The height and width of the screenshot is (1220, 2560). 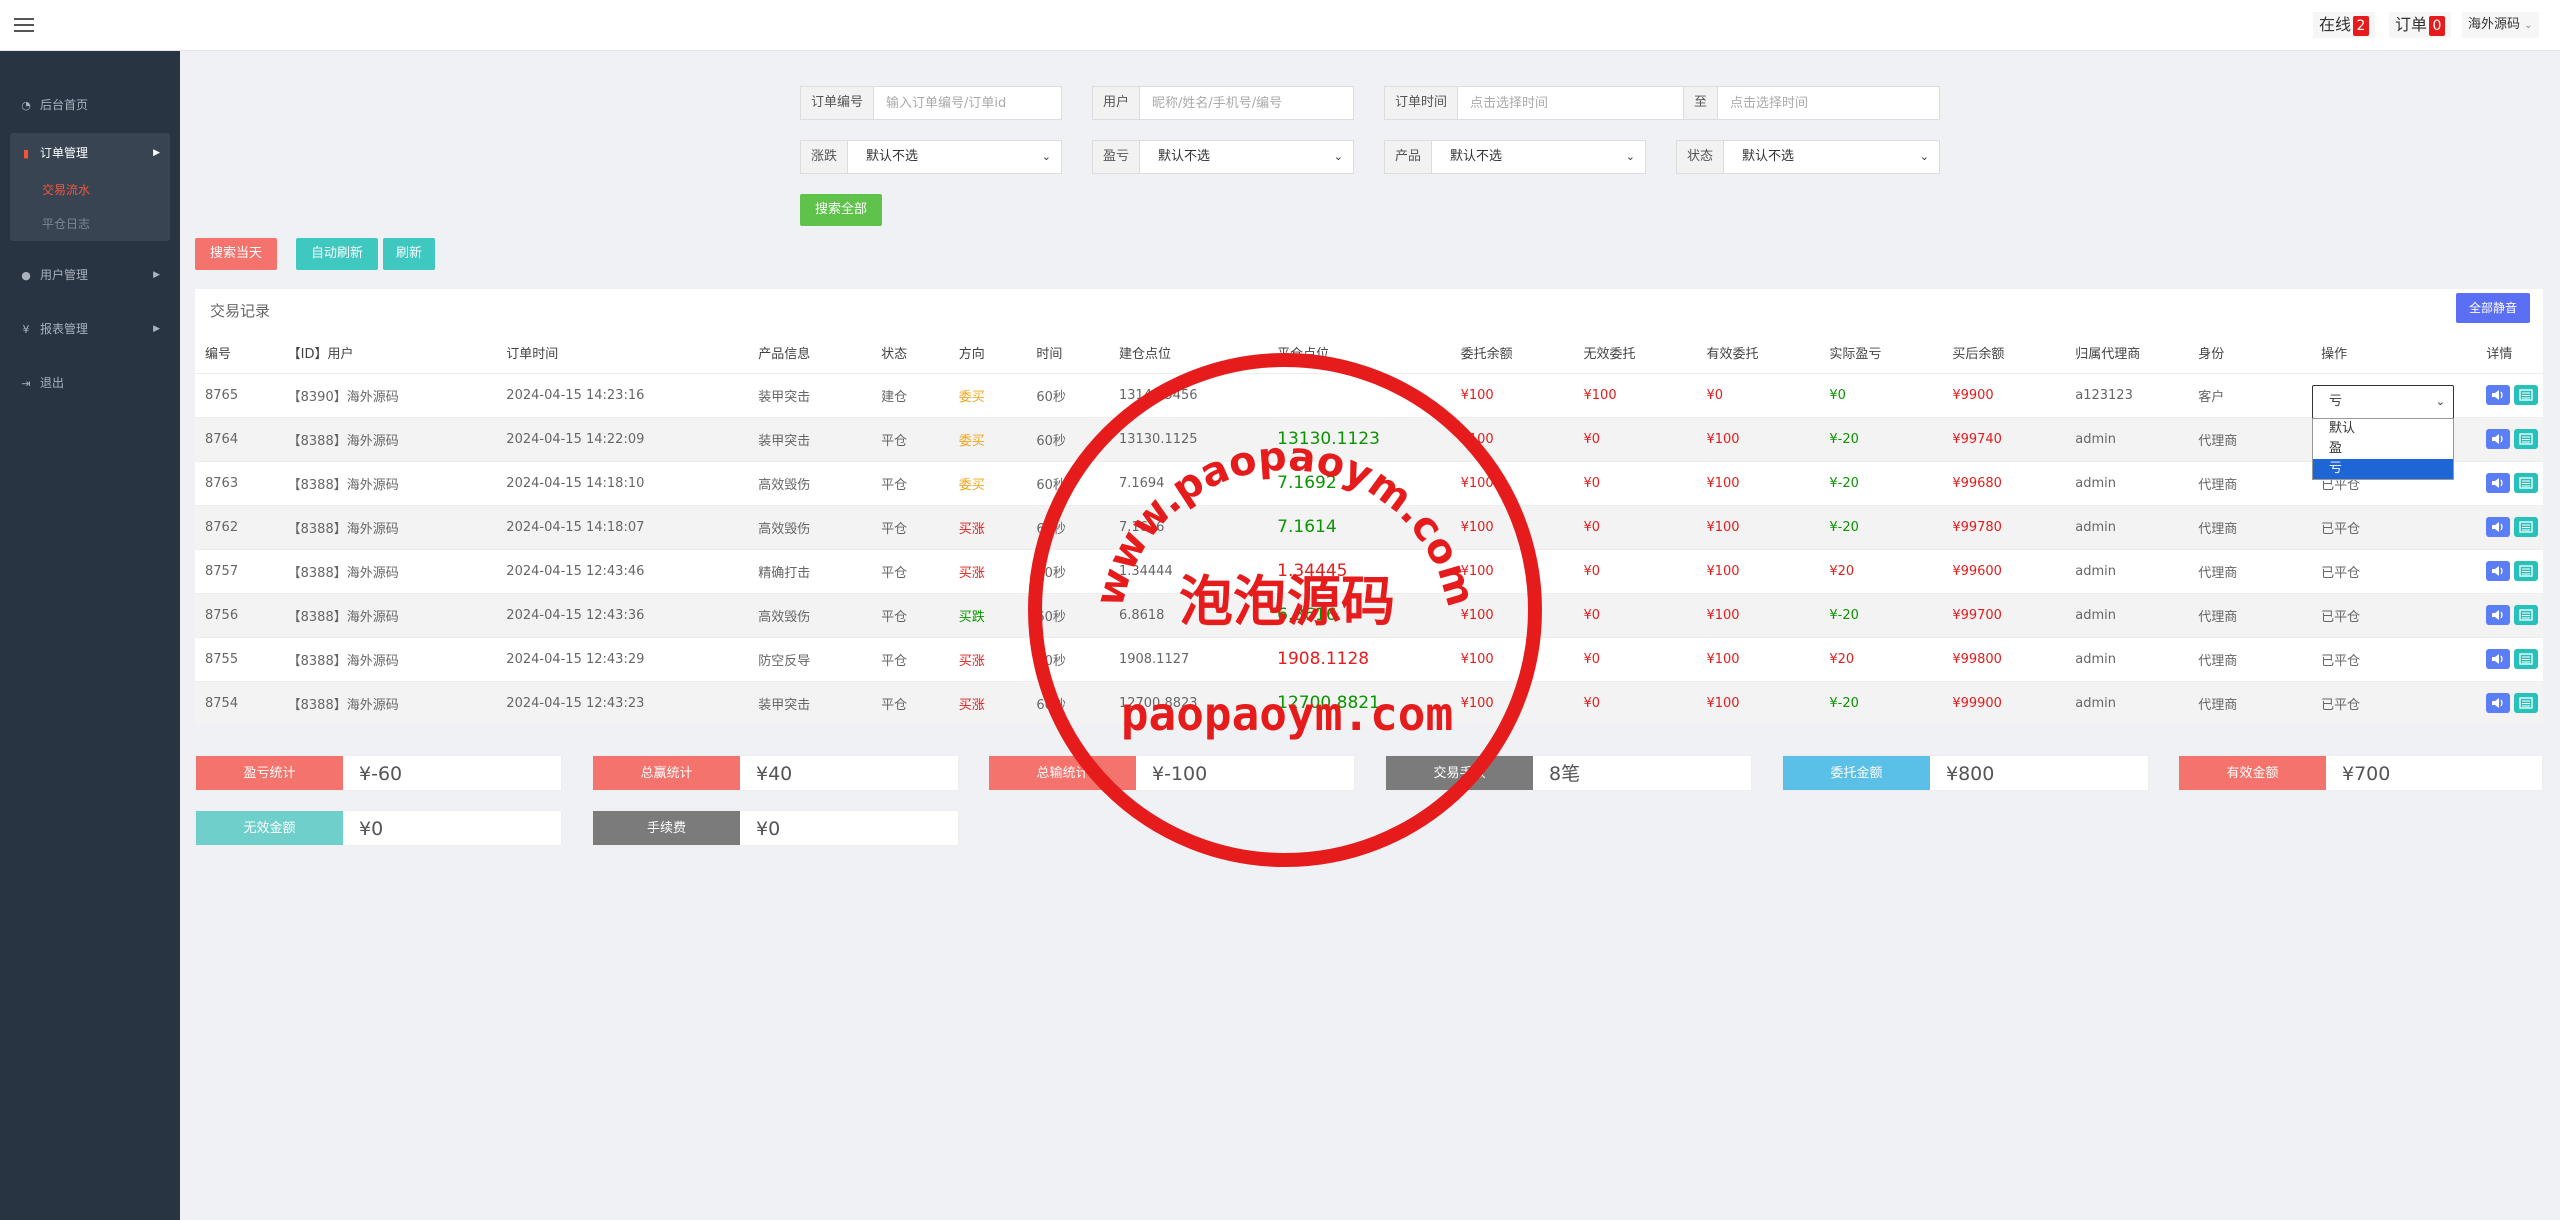 I want to click on stat-value: 8笔, so click(x=1565, y=774).